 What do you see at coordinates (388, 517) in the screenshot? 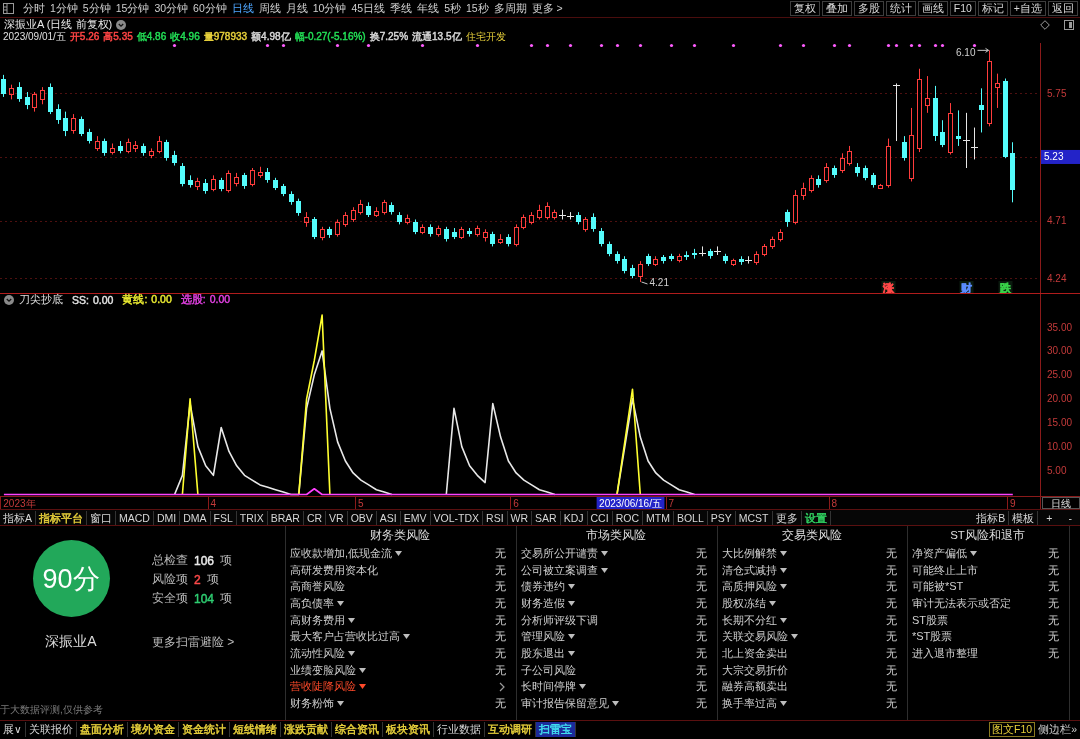
I see `indicator-tab: ASI` at bounding box center [388, 517].